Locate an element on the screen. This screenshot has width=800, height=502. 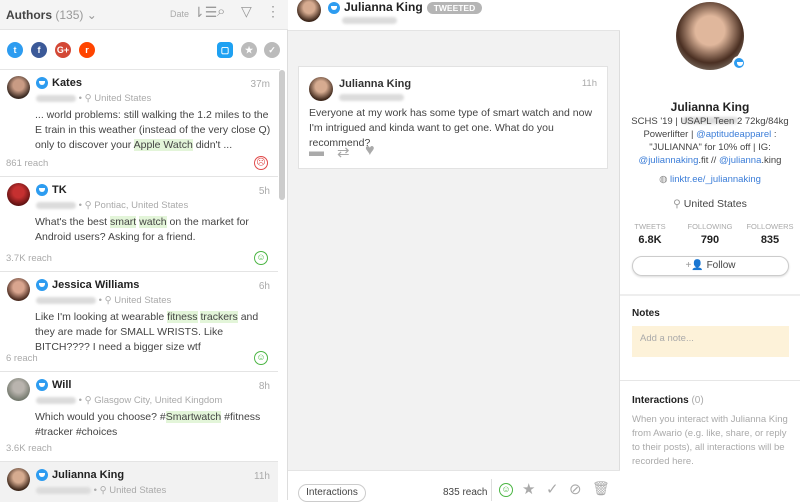
author-name: Kates is located at coordinates (59, 83).